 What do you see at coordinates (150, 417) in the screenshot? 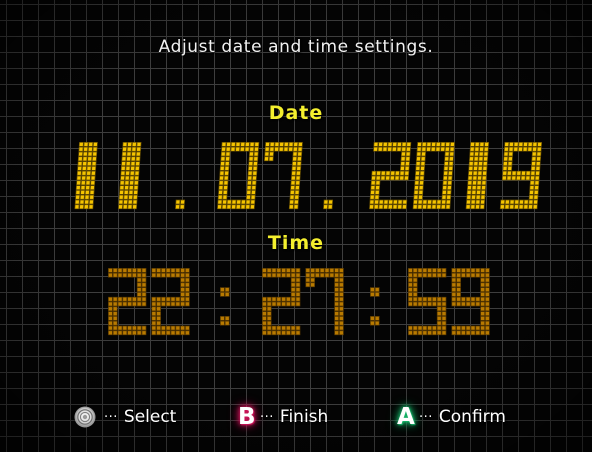
I see `select-label: Select` at bounding box center [150, 417].